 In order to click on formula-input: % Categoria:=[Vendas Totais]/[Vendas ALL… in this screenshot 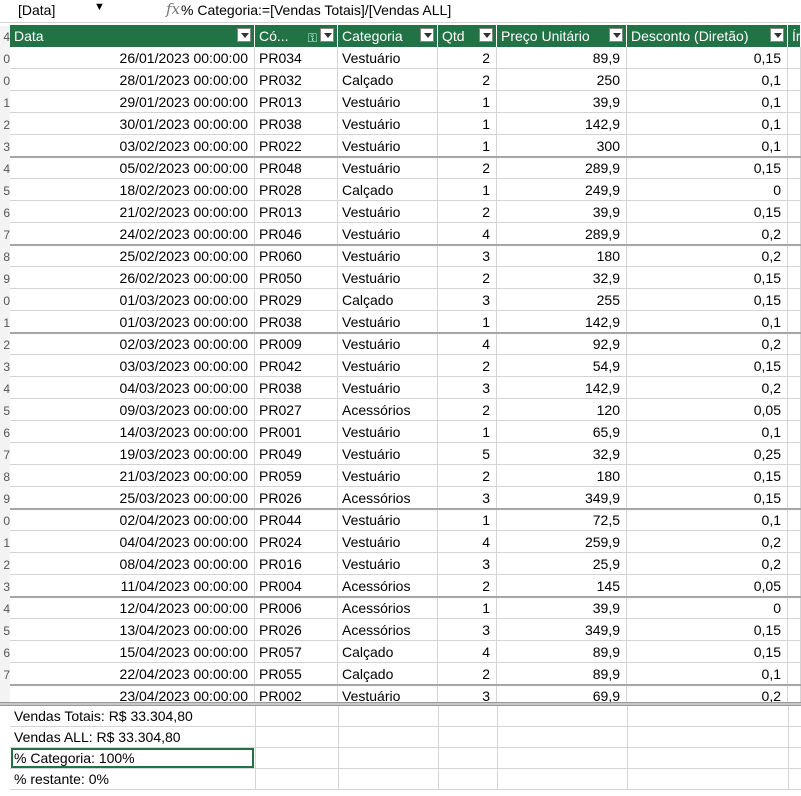, I will do `click(316, 10)`.